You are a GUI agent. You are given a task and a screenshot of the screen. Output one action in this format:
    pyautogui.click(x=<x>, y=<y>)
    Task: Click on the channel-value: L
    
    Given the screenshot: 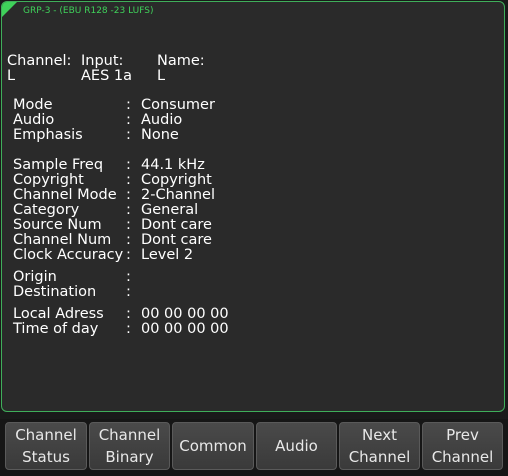 What is the action you would take?
    pyautogui.click(x=11, y=76)
    